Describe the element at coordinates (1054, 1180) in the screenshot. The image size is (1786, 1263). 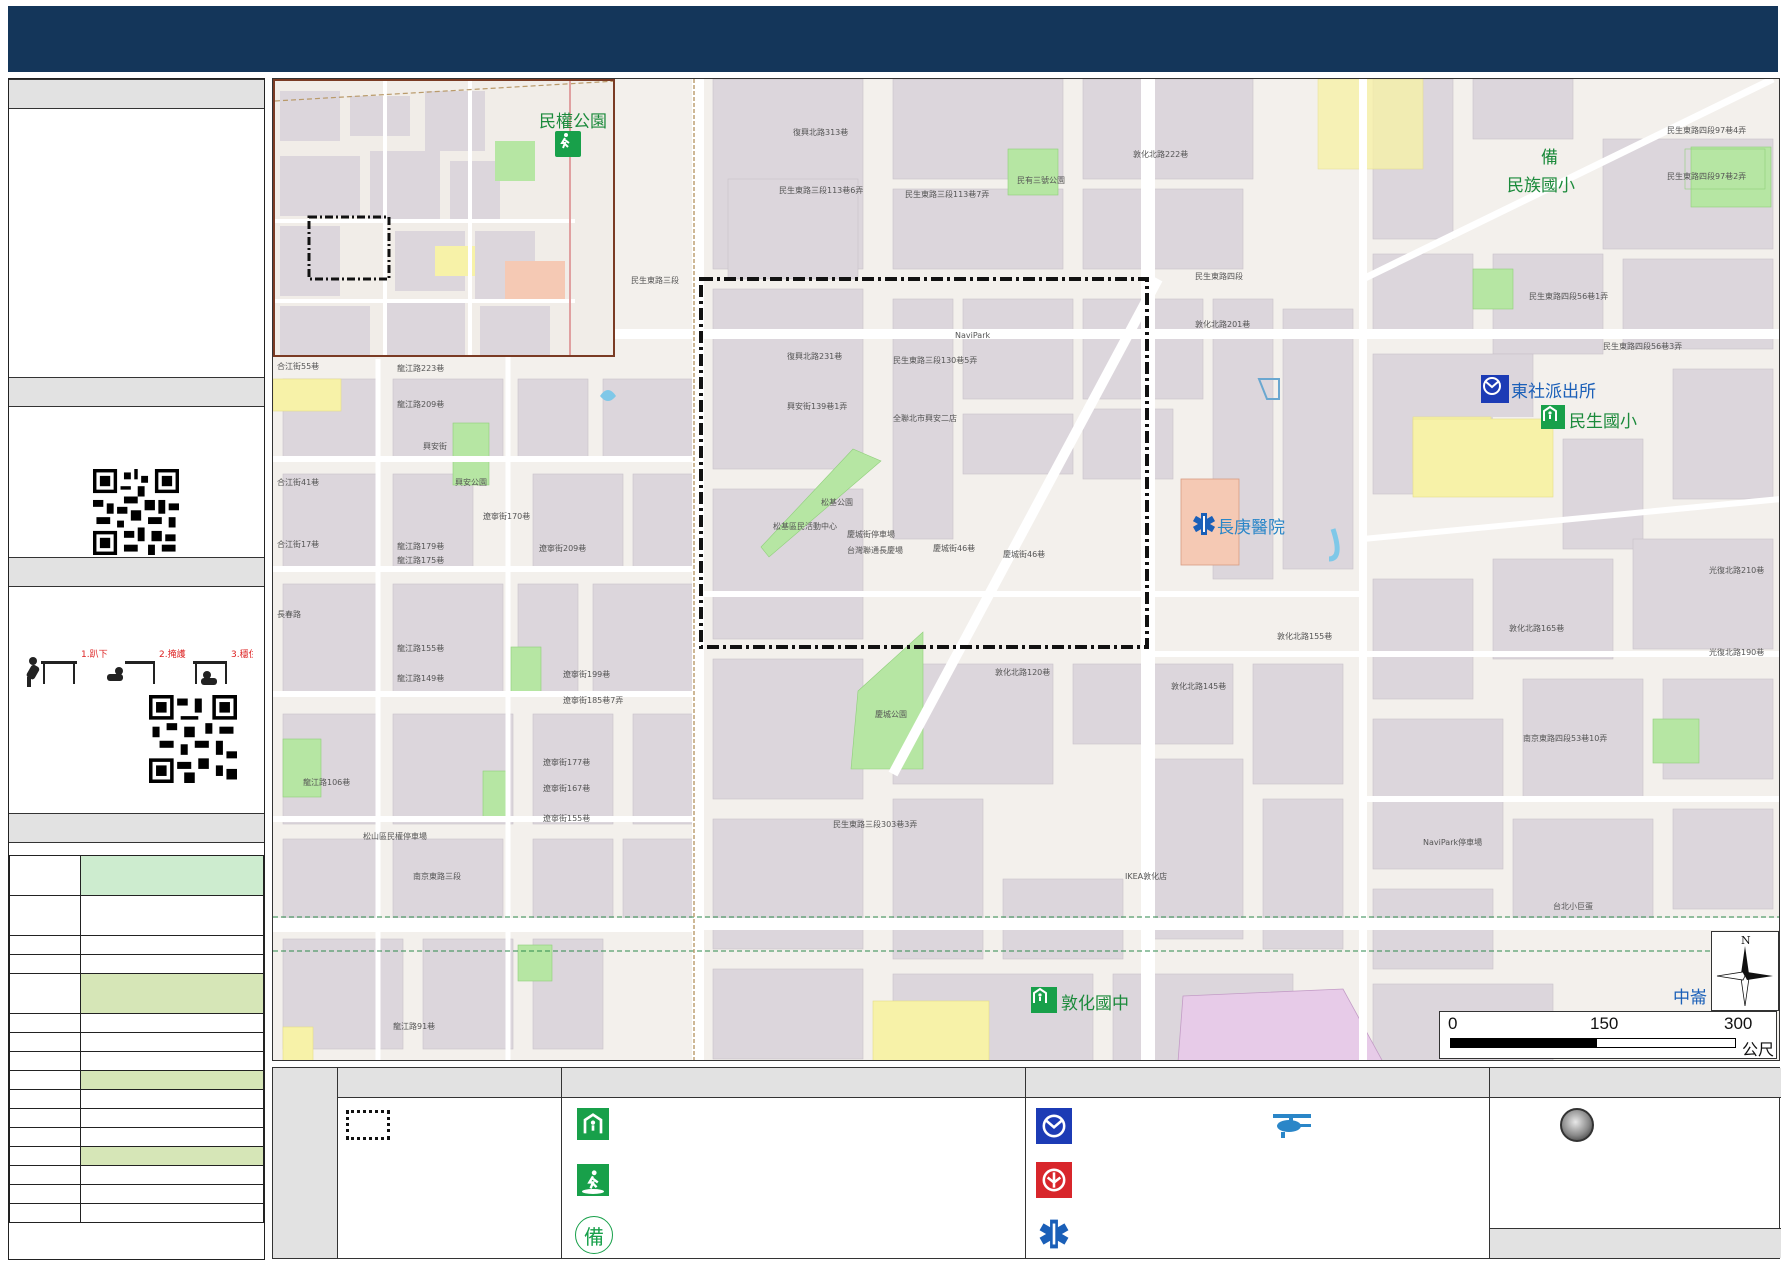
I see `fire-station-icon` at that location.